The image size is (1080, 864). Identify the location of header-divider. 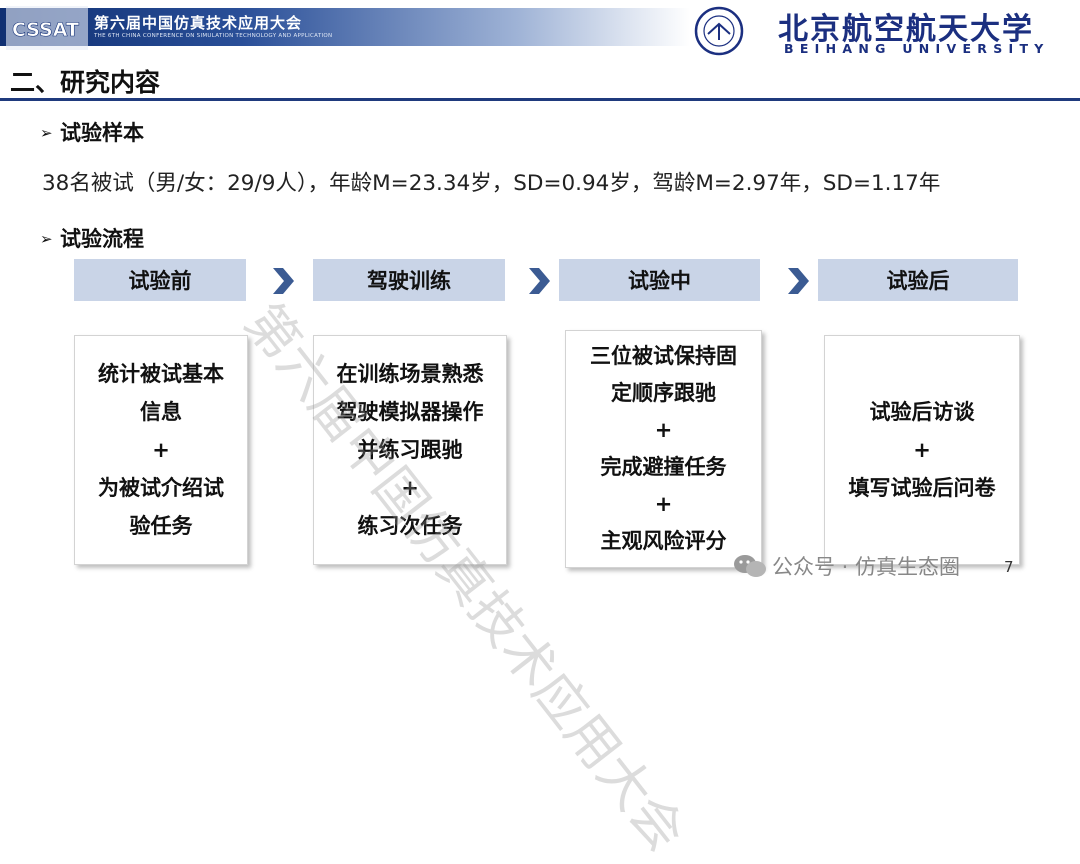
(540, 99).